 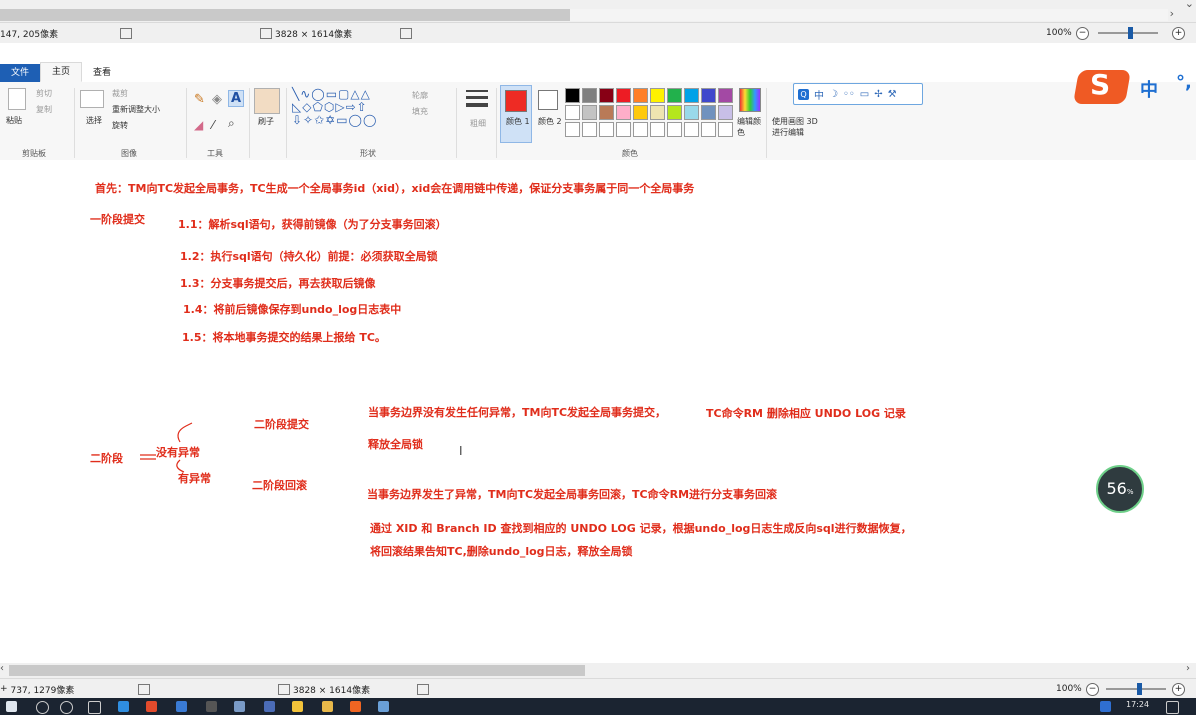 I want to click on paint-icon, so click(x=383, y=706).